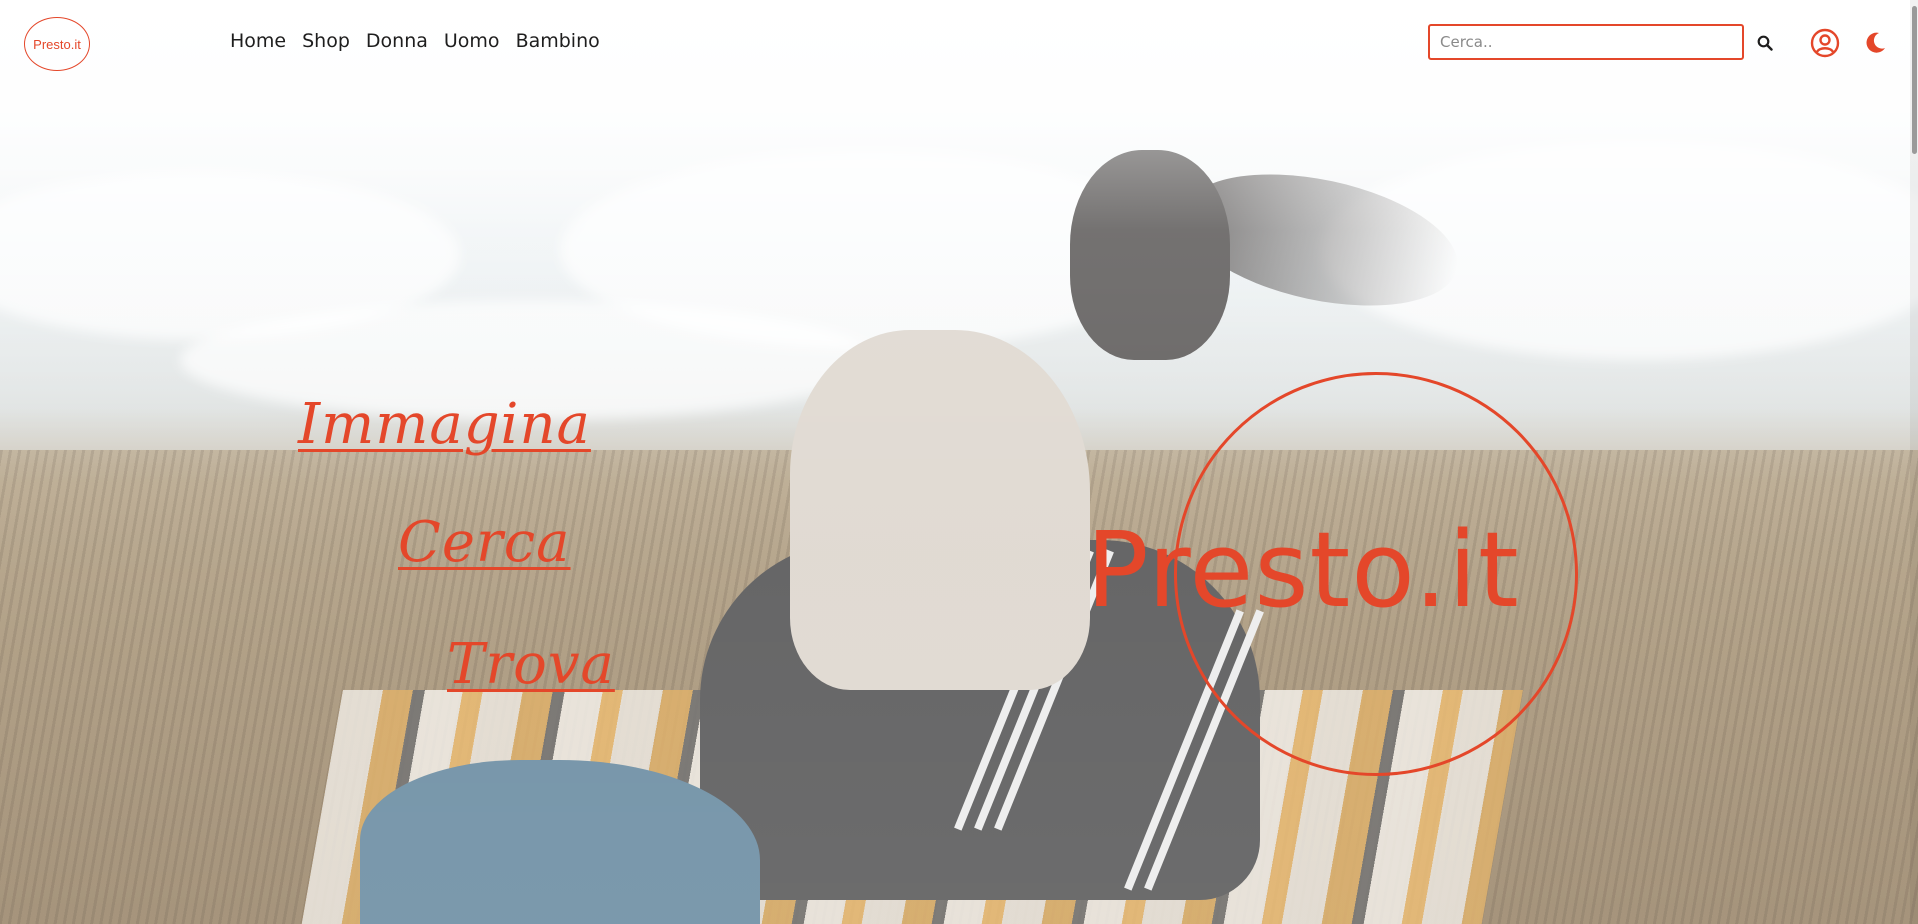  I want to click on nav-link-donna: Donna, so click(397, 41).